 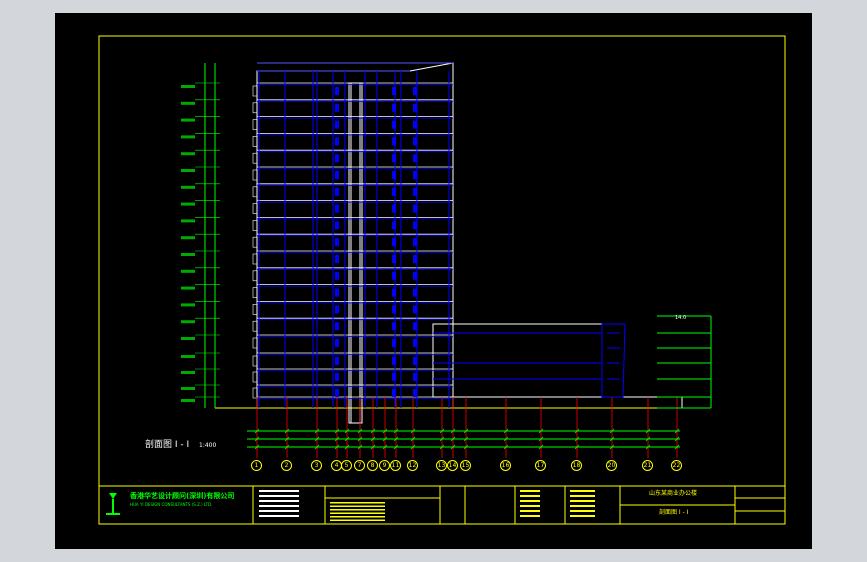 I want to click on grid-axis-bubble: 21, so click(x=647, y=465).